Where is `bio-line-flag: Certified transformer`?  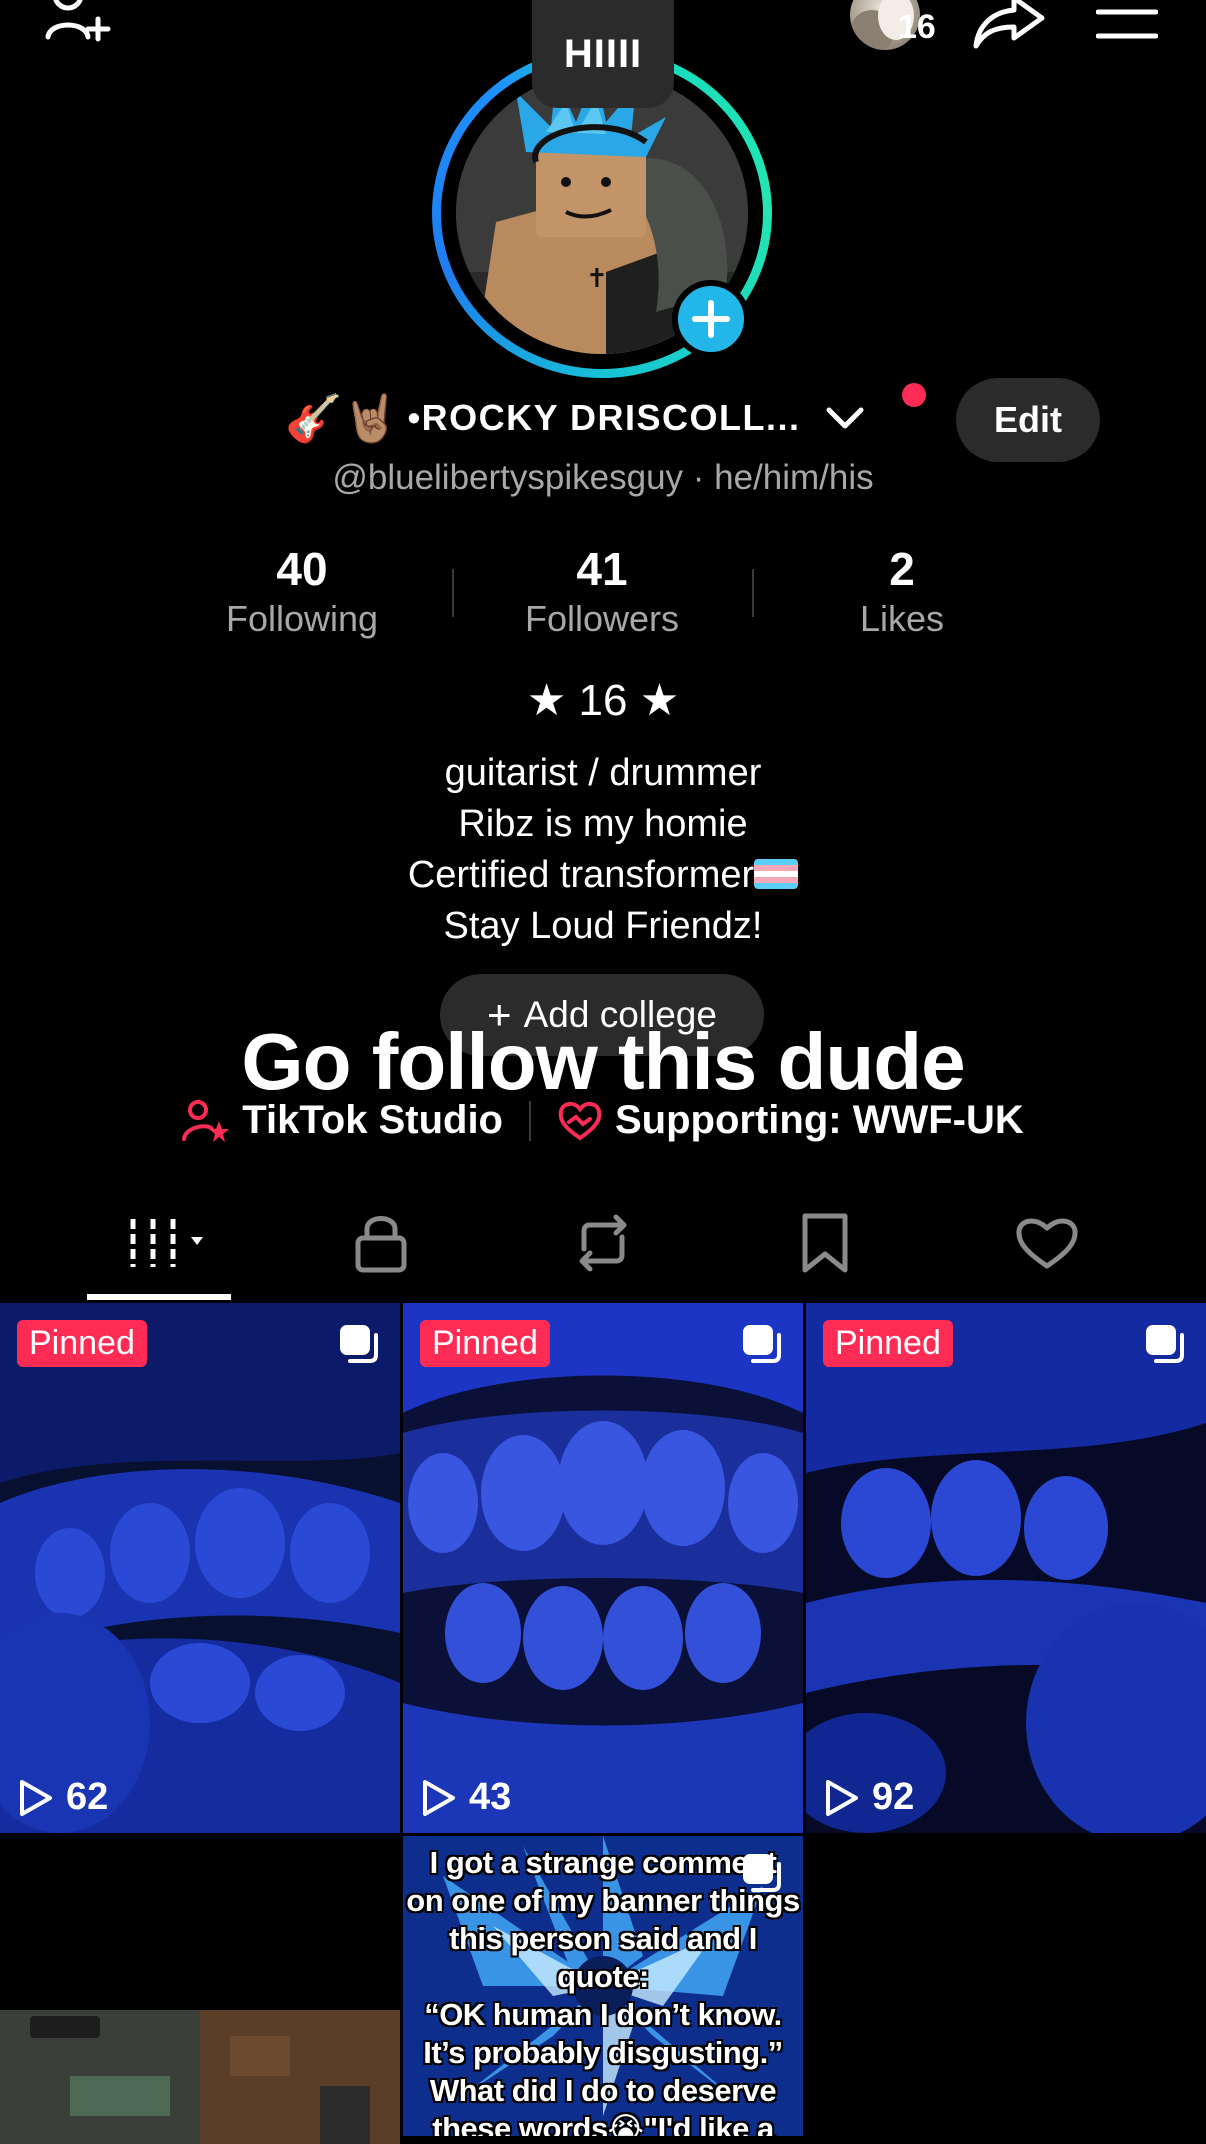
bio-line-flag: Certified transformer is located at coordinates (603, 875).